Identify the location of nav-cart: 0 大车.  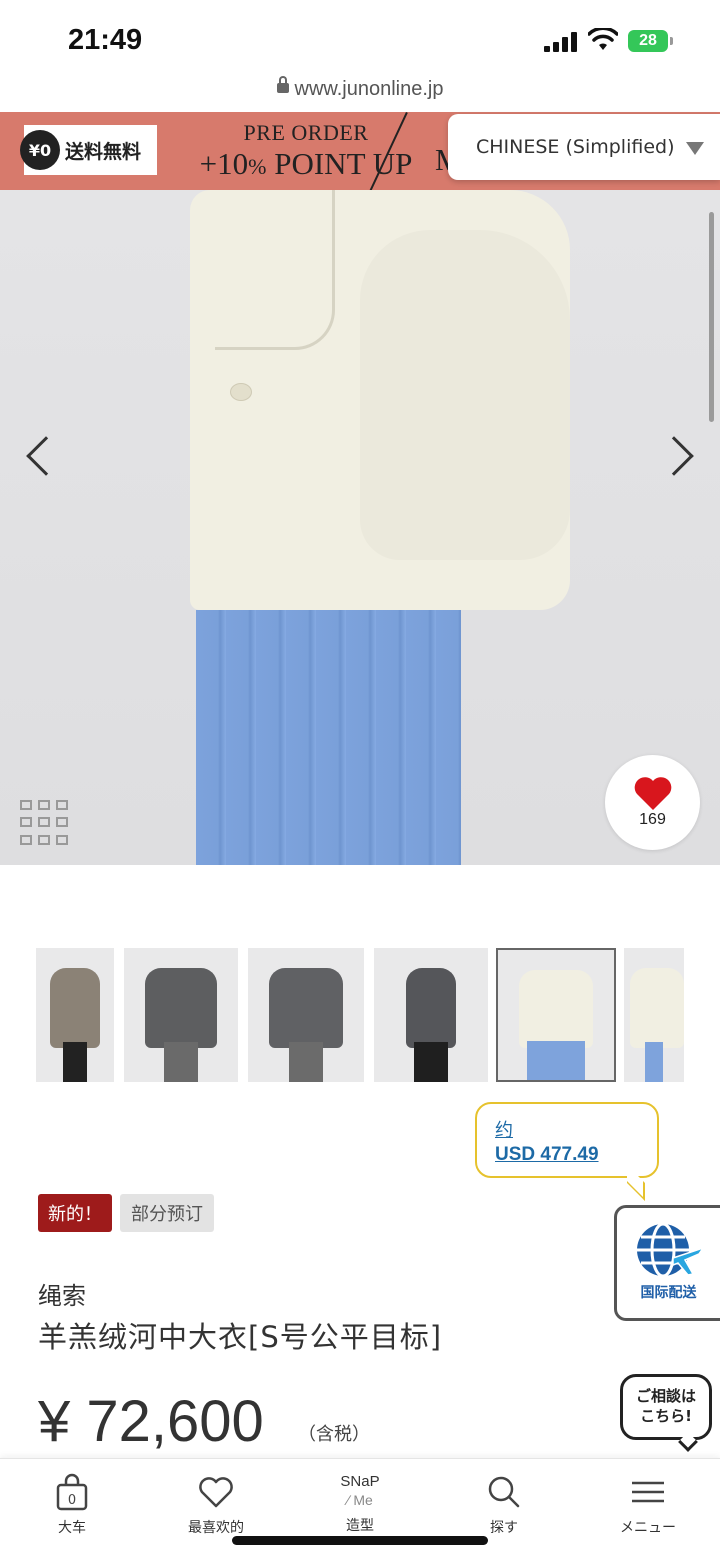
(72, 1505).